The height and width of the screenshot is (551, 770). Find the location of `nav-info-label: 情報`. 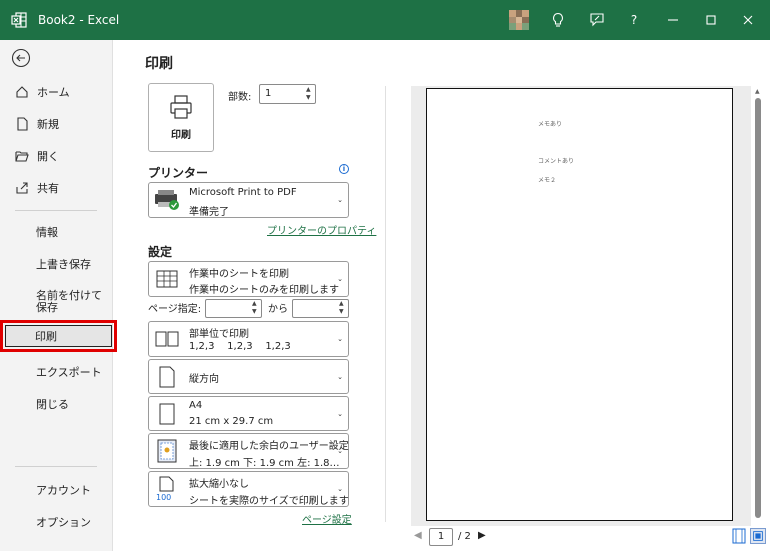

nav-info-label: 情報 is located at coordinates (47, 232).